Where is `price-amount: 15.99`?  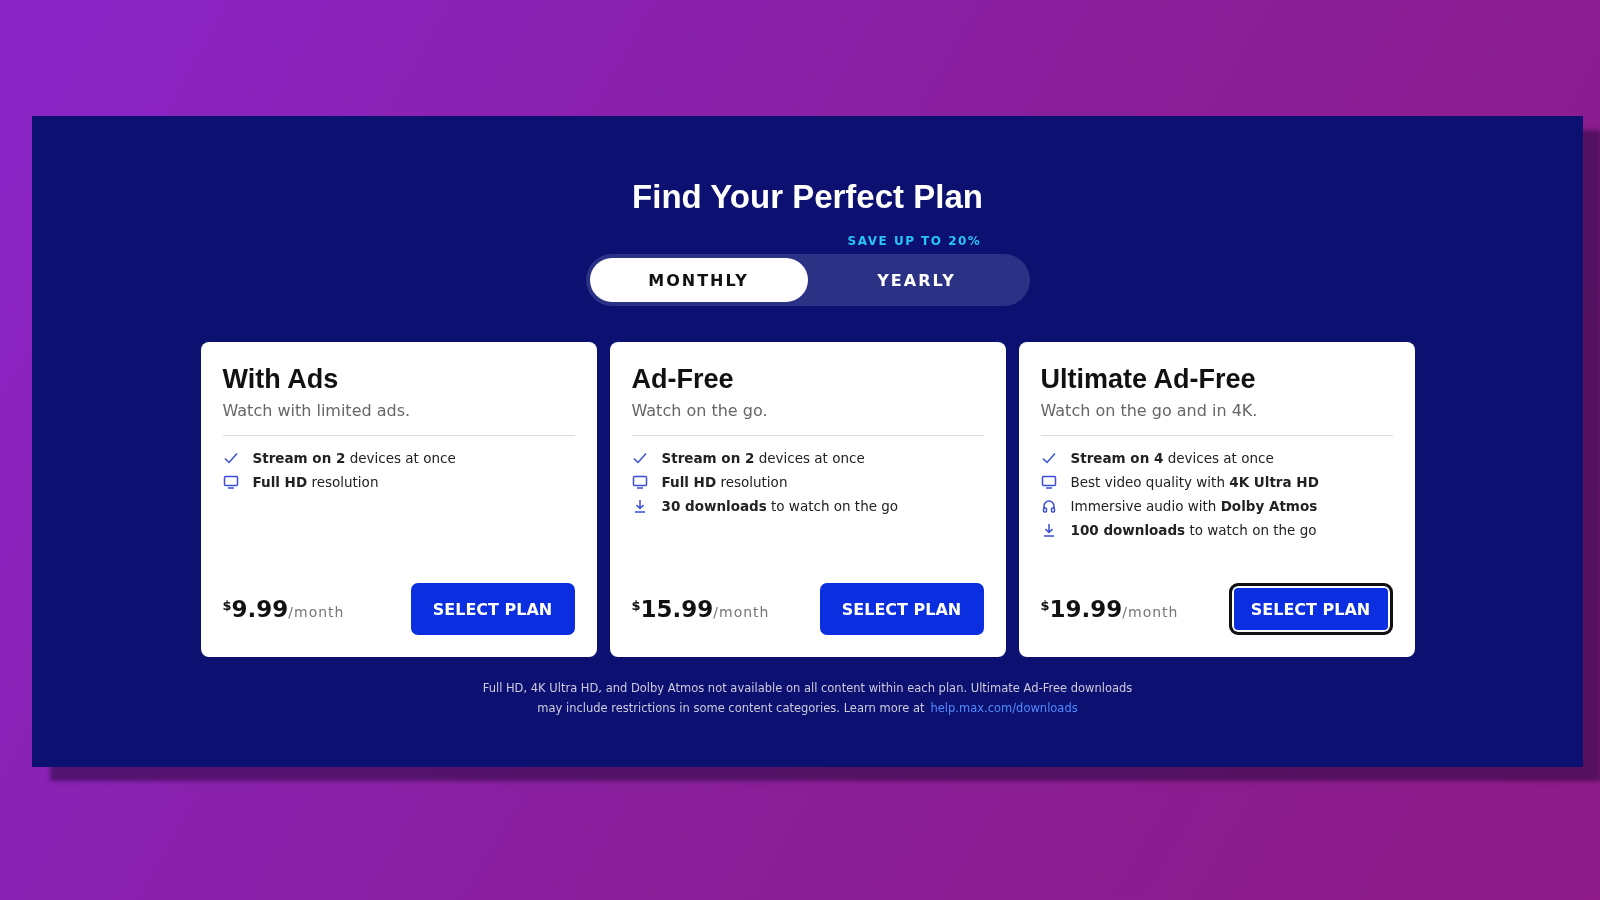
price-amount: 15.99 is located at coordinates (677, 609).